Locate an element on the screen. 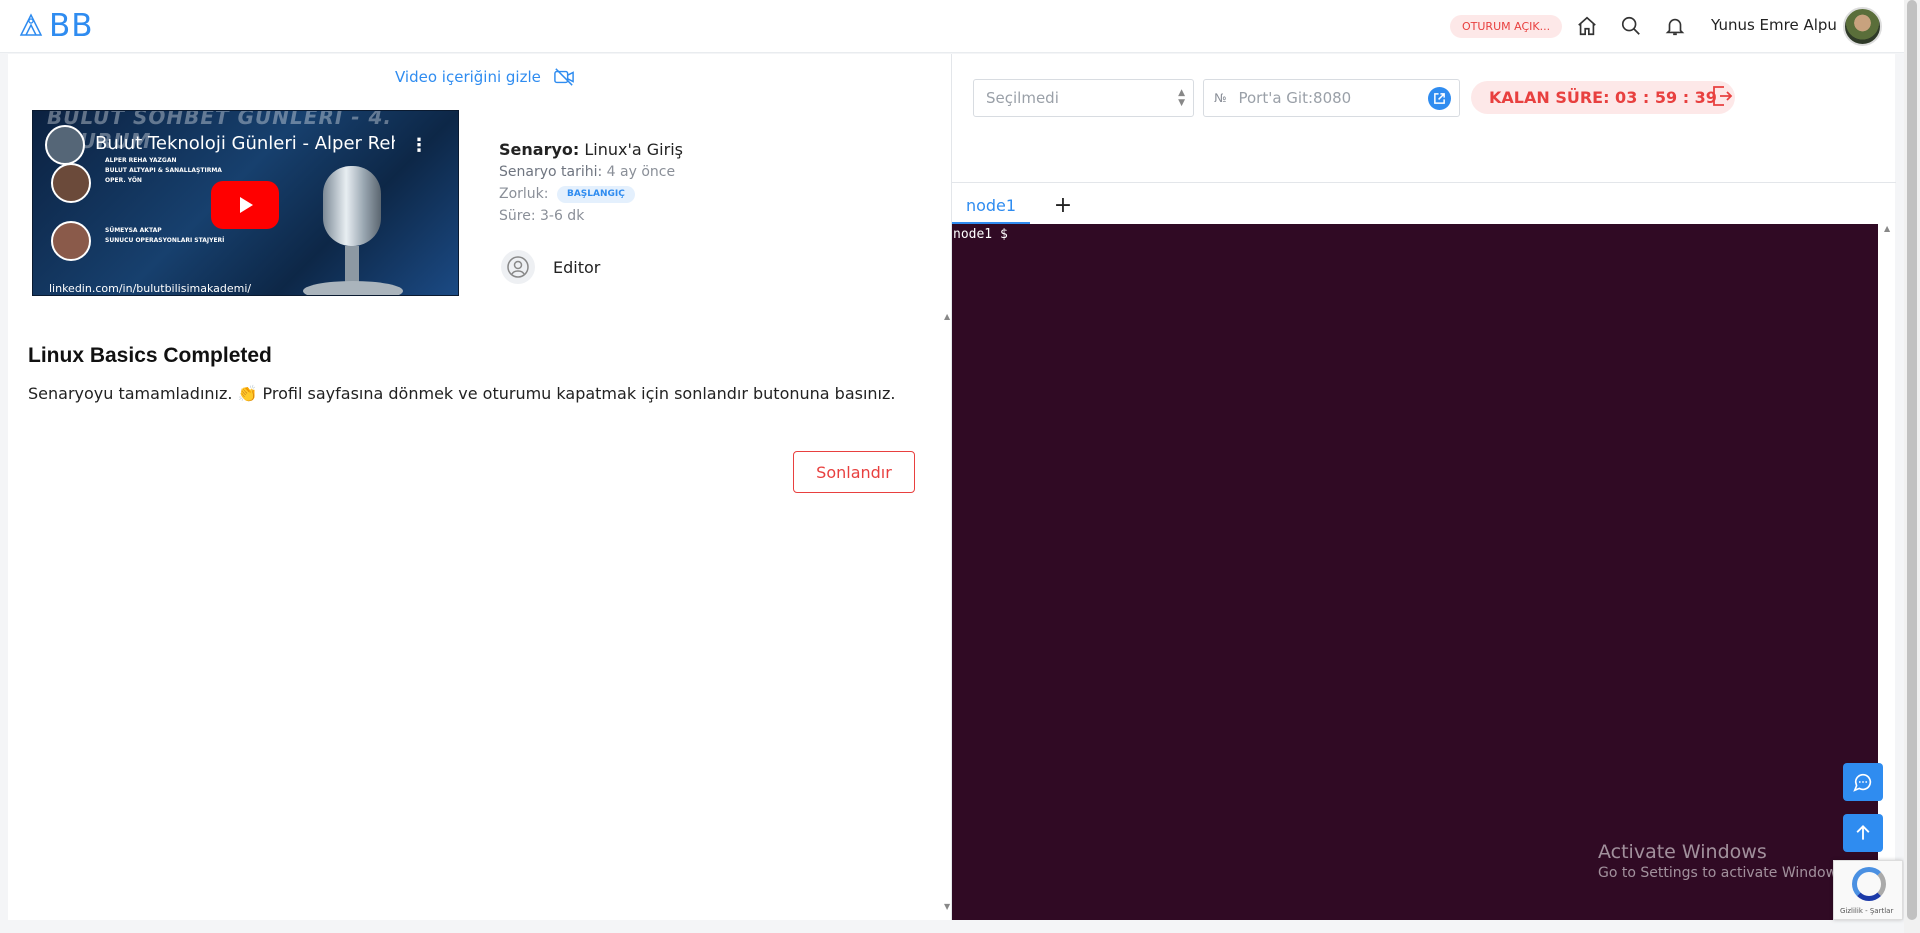 The height and width of the screenshot is (933, 1920). select-value: Seçilmedi is located at coordinates (1022, 98).